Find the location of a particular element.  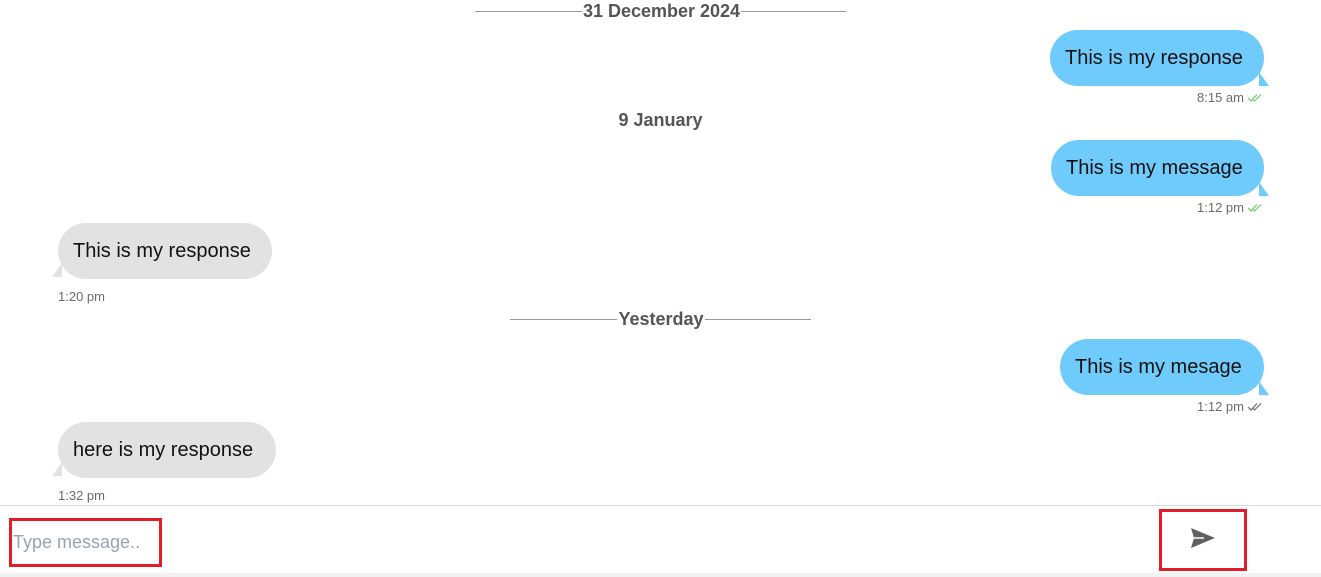

message-time: 1:32 pm is located at coordinates (81, 495).